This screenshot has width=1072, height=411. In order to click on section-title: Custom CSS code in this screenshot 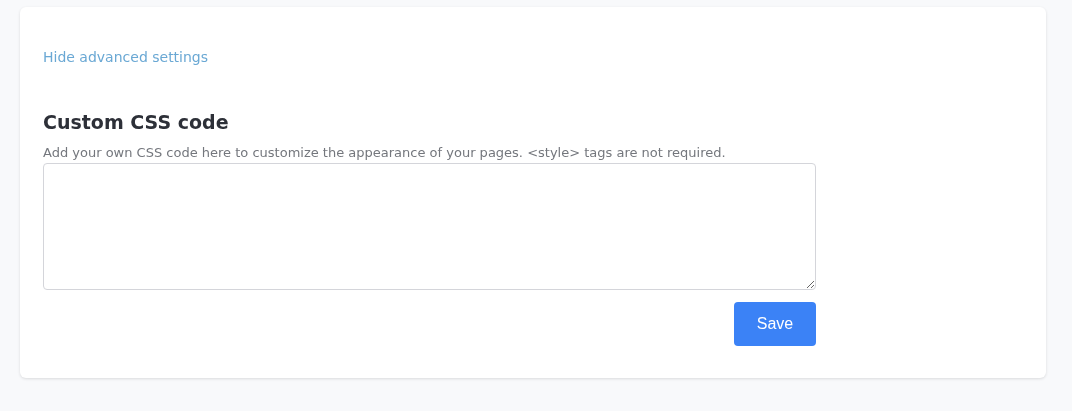, I will do `click(136, 122)`.